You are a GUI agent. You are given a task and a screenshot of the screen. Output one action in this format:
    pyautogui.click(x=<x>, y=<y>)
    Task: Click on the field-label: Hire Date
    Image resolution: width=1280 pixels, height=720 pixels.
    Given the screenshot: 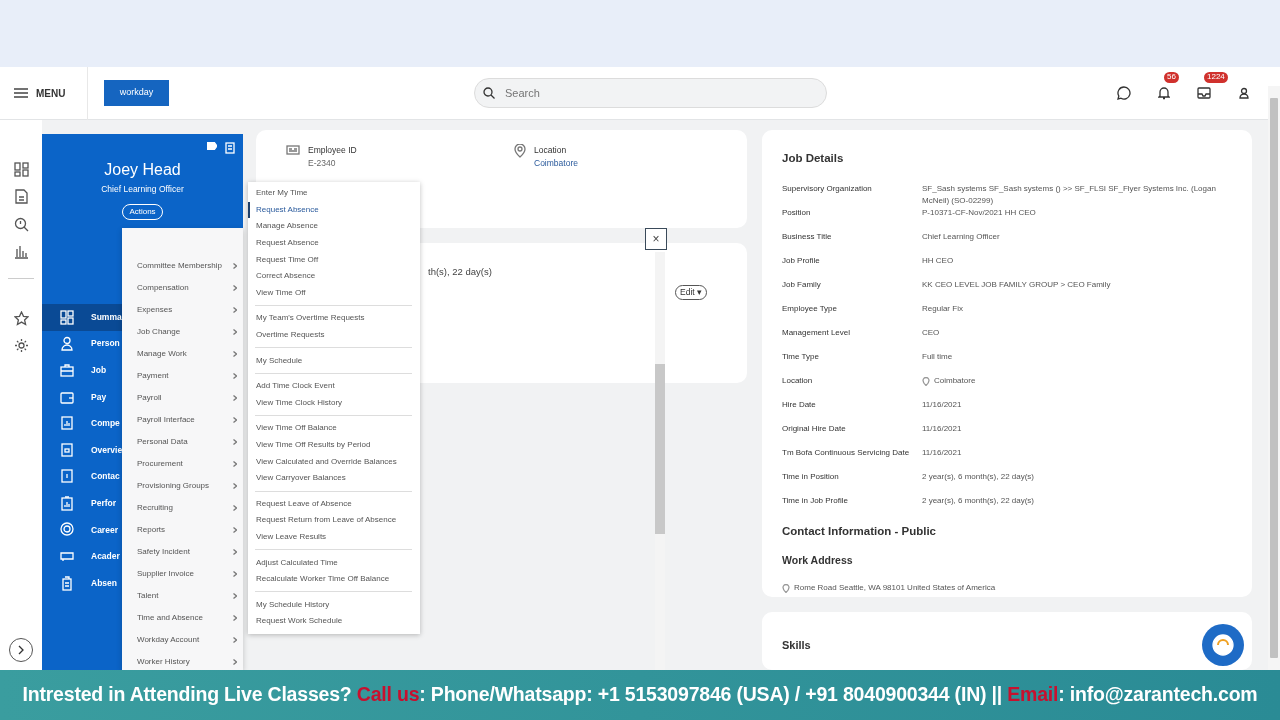 What is the action you would take?
    pyautogui.click(x=799, y=405)
    